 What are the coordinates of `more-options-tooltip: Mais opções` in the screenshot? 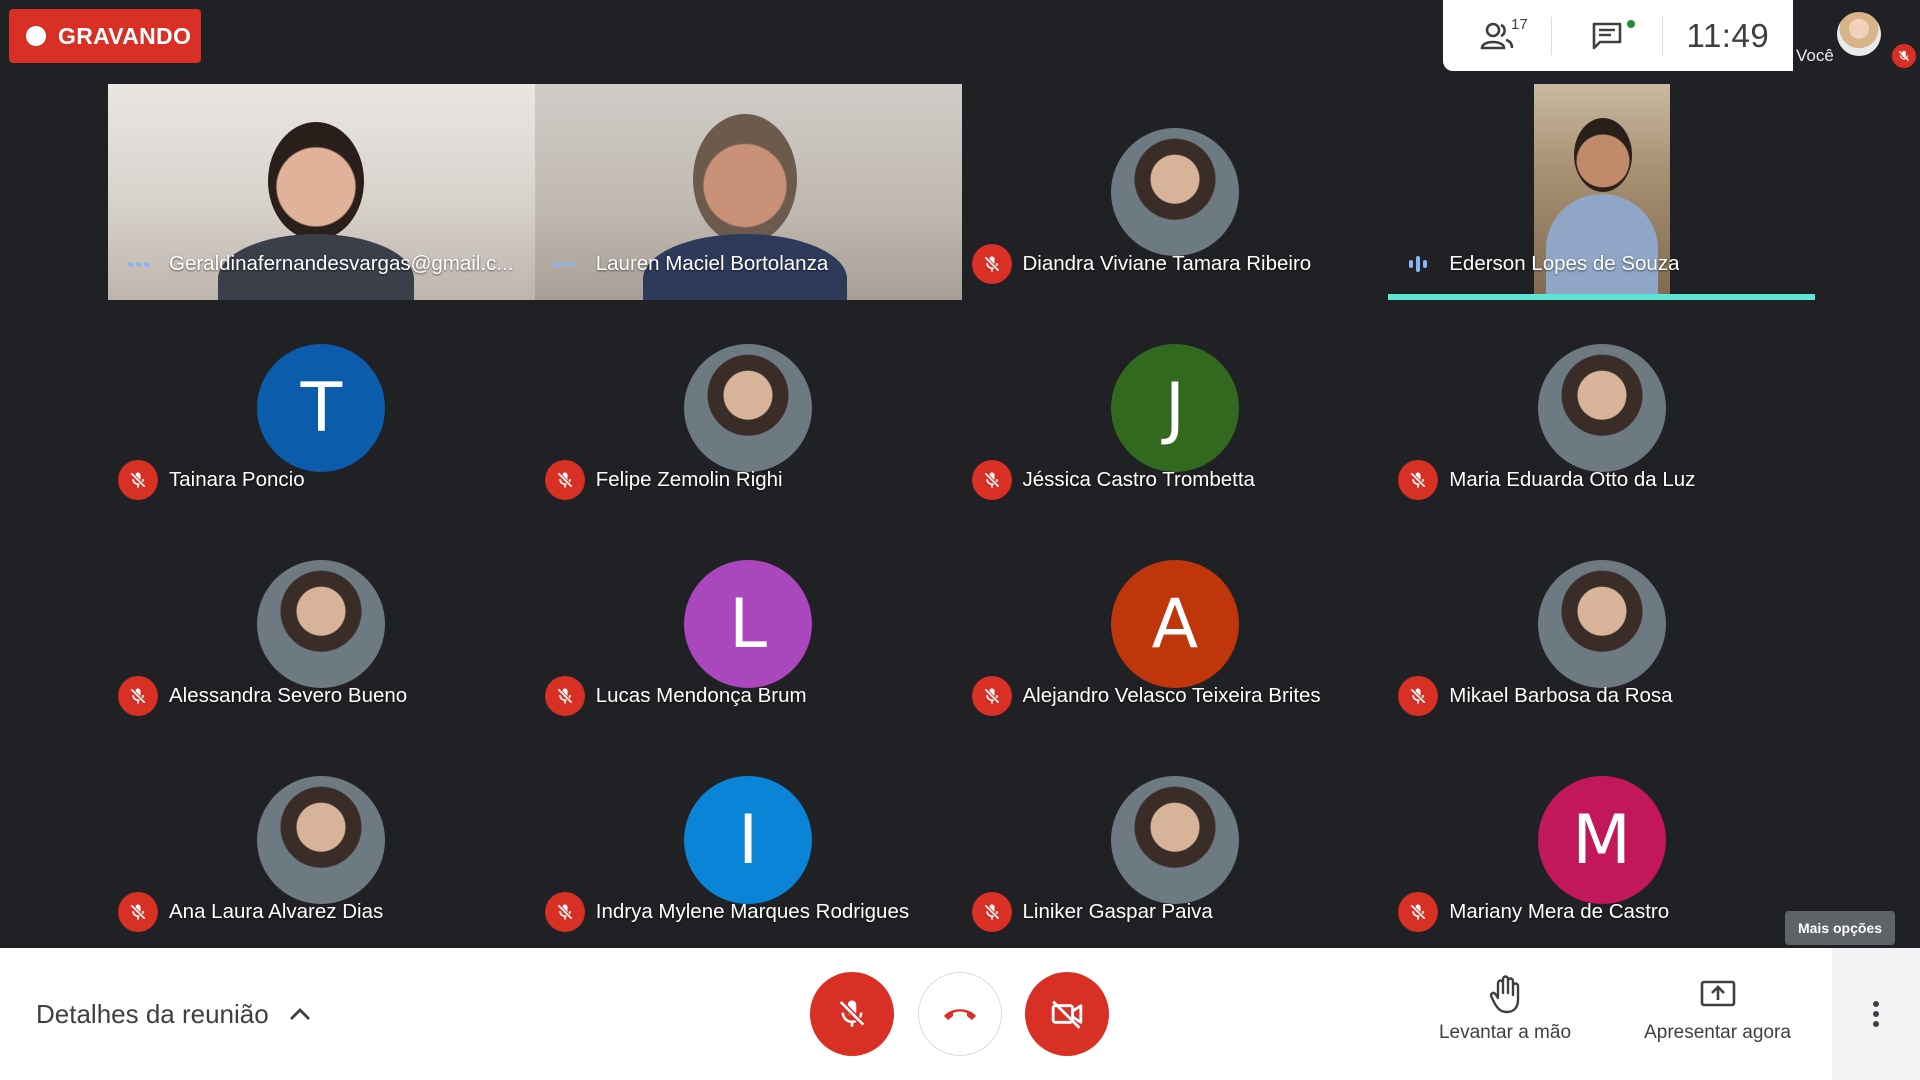 It's located at (1840, 928).